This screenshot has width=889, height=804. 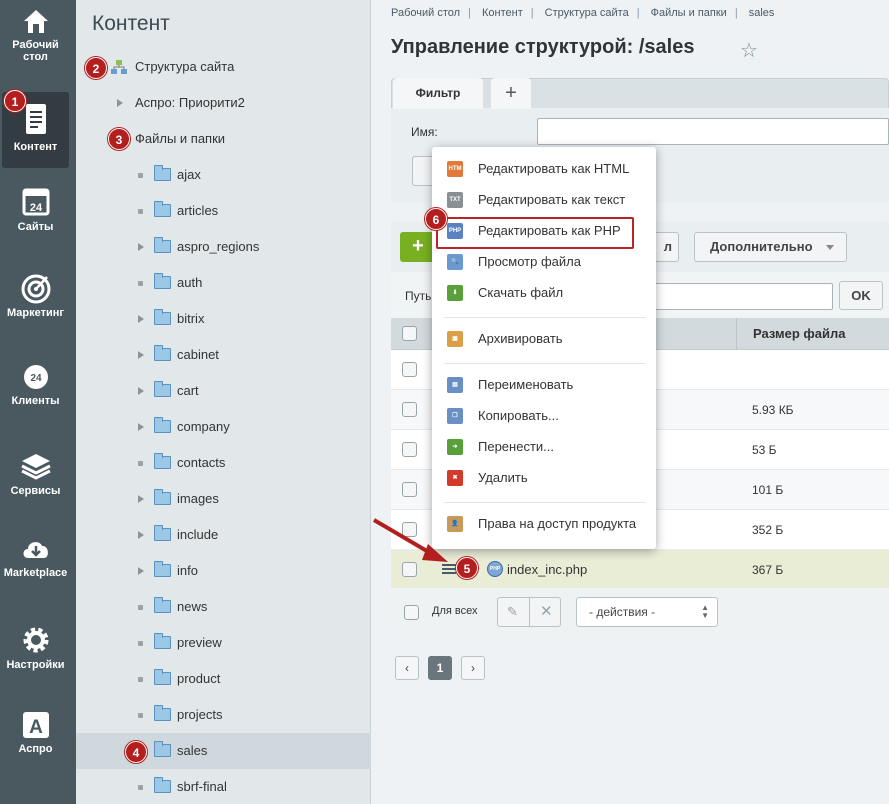 What do you see at coordinates (768, 570) in the screenshot?
I see `file-size: 367 Б` at bounding box center [768, 570].